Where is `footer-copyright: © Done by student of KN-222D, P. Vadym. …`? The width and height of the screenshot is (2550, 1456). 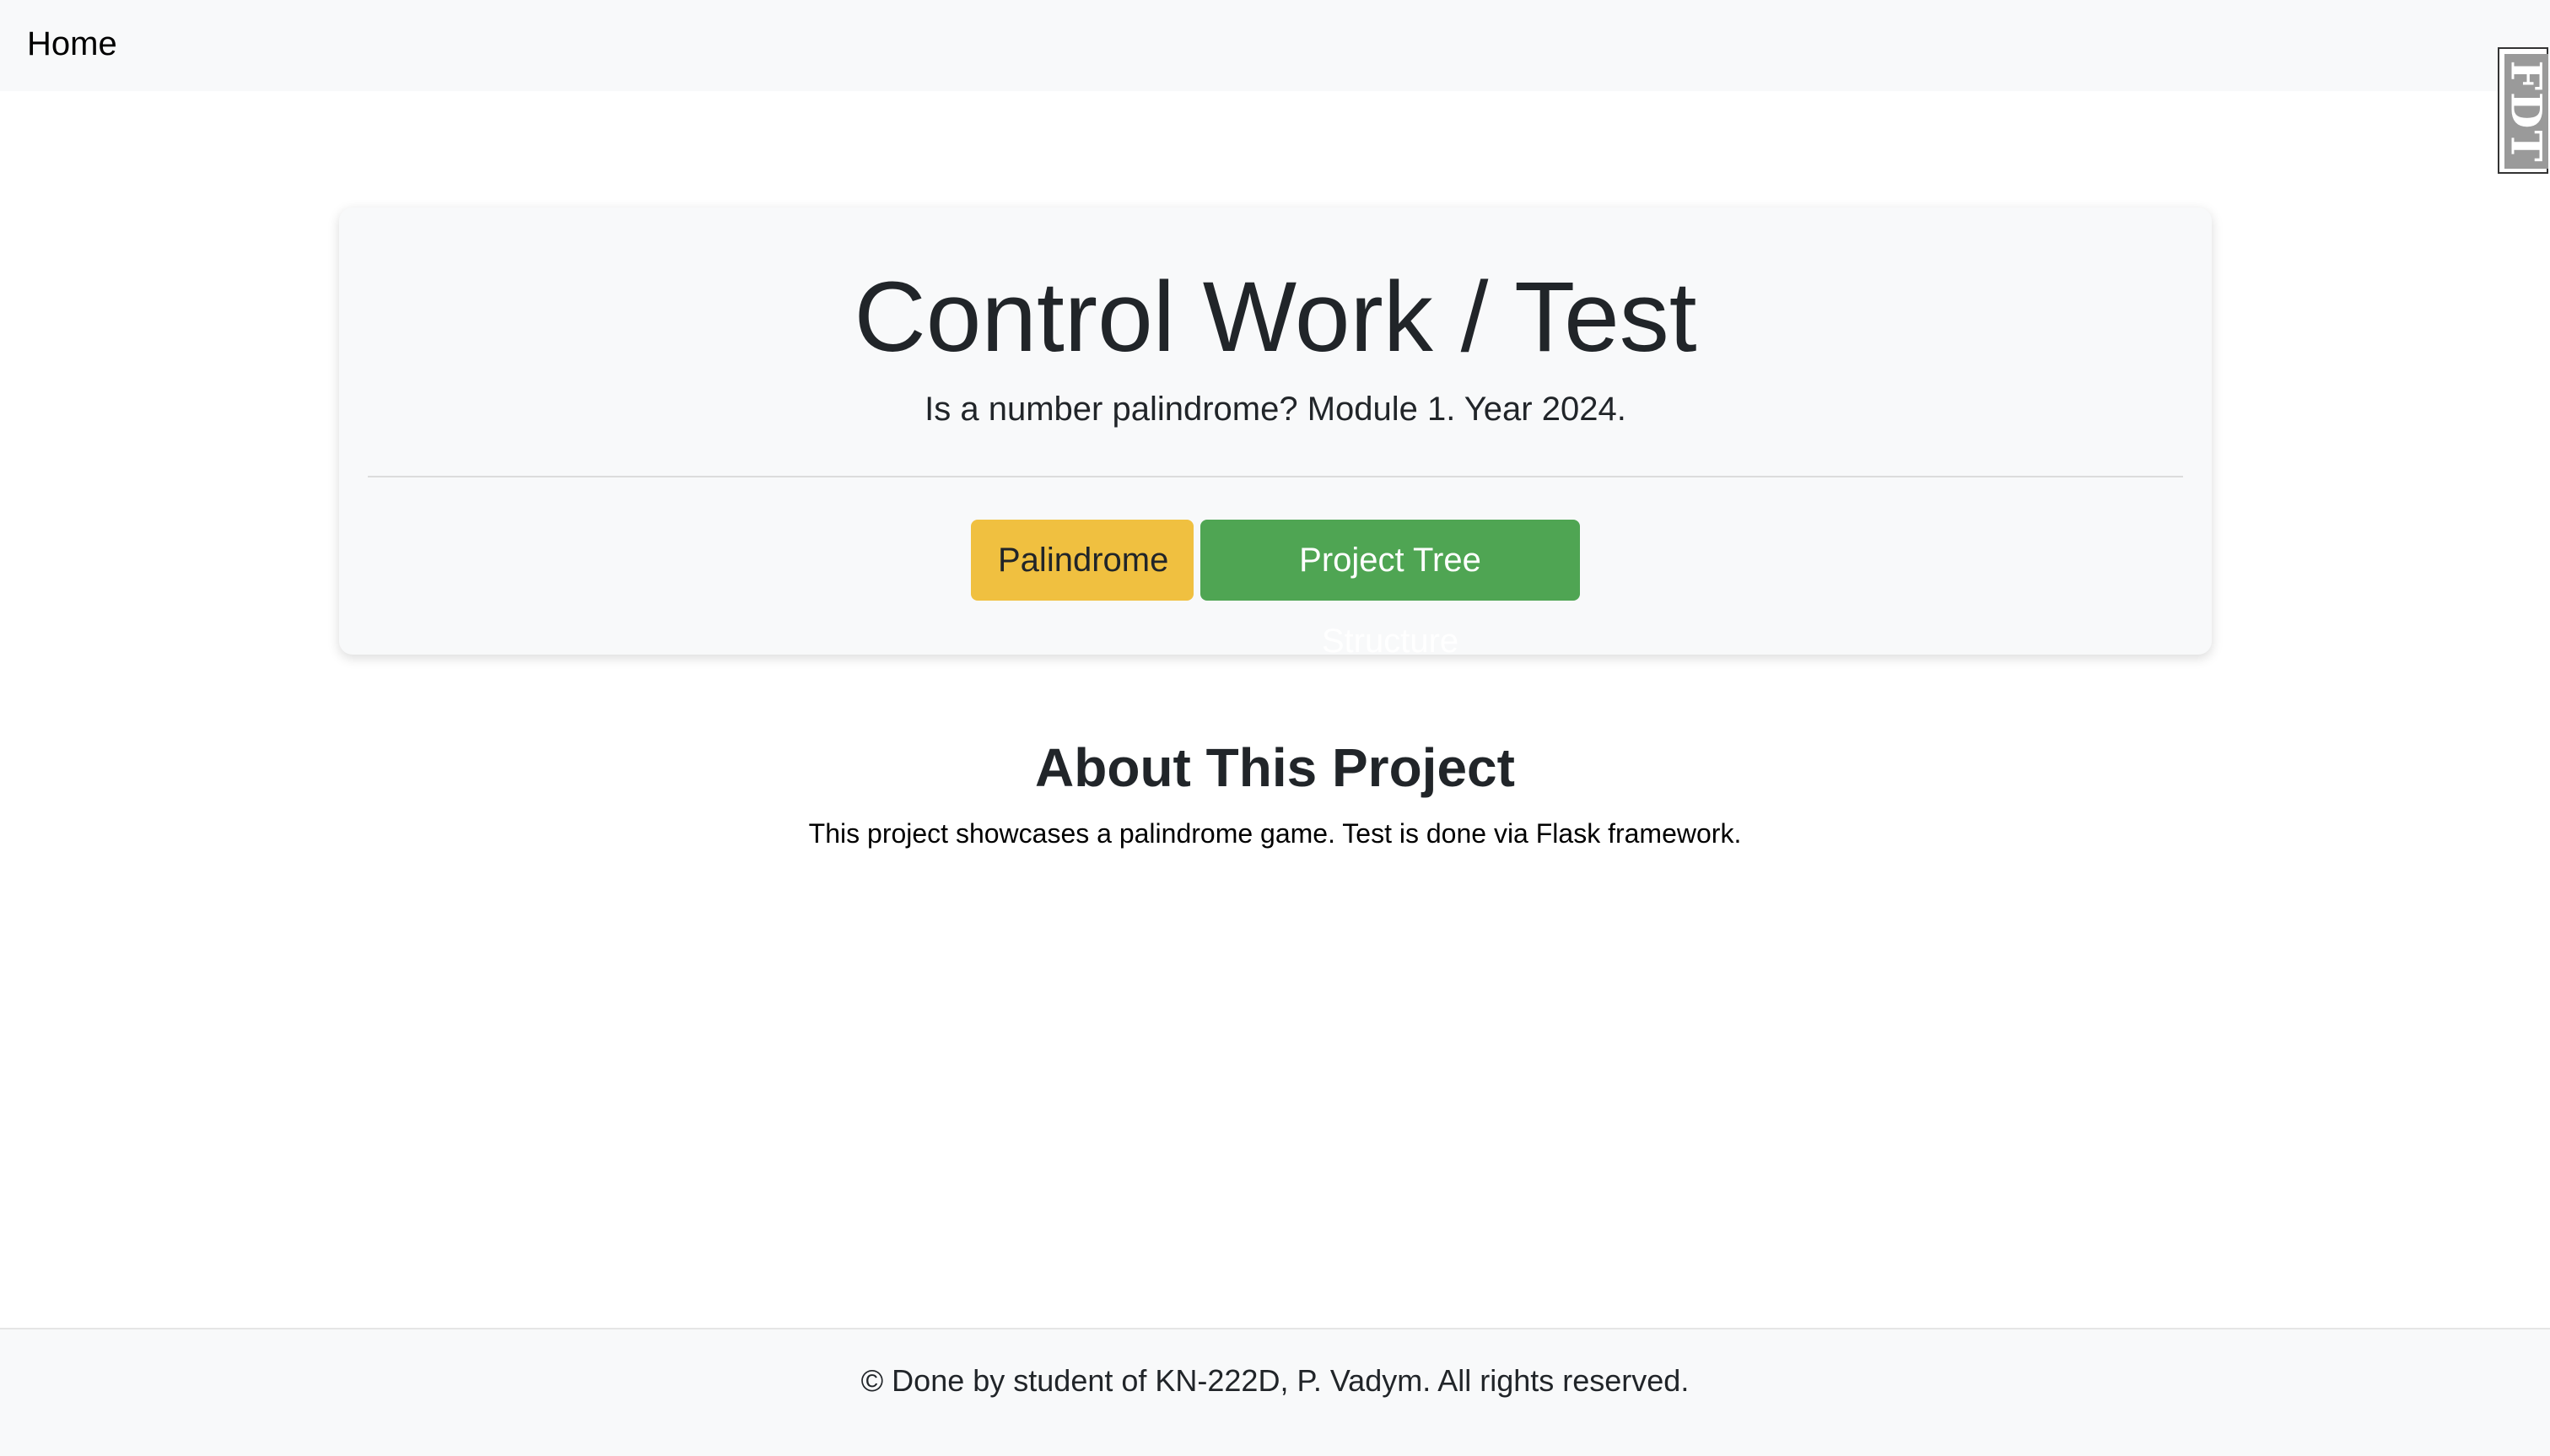 footer-copyright: © Done by student of KN-222D, P. Vadym. … is located at coordinates (1275, 1380).